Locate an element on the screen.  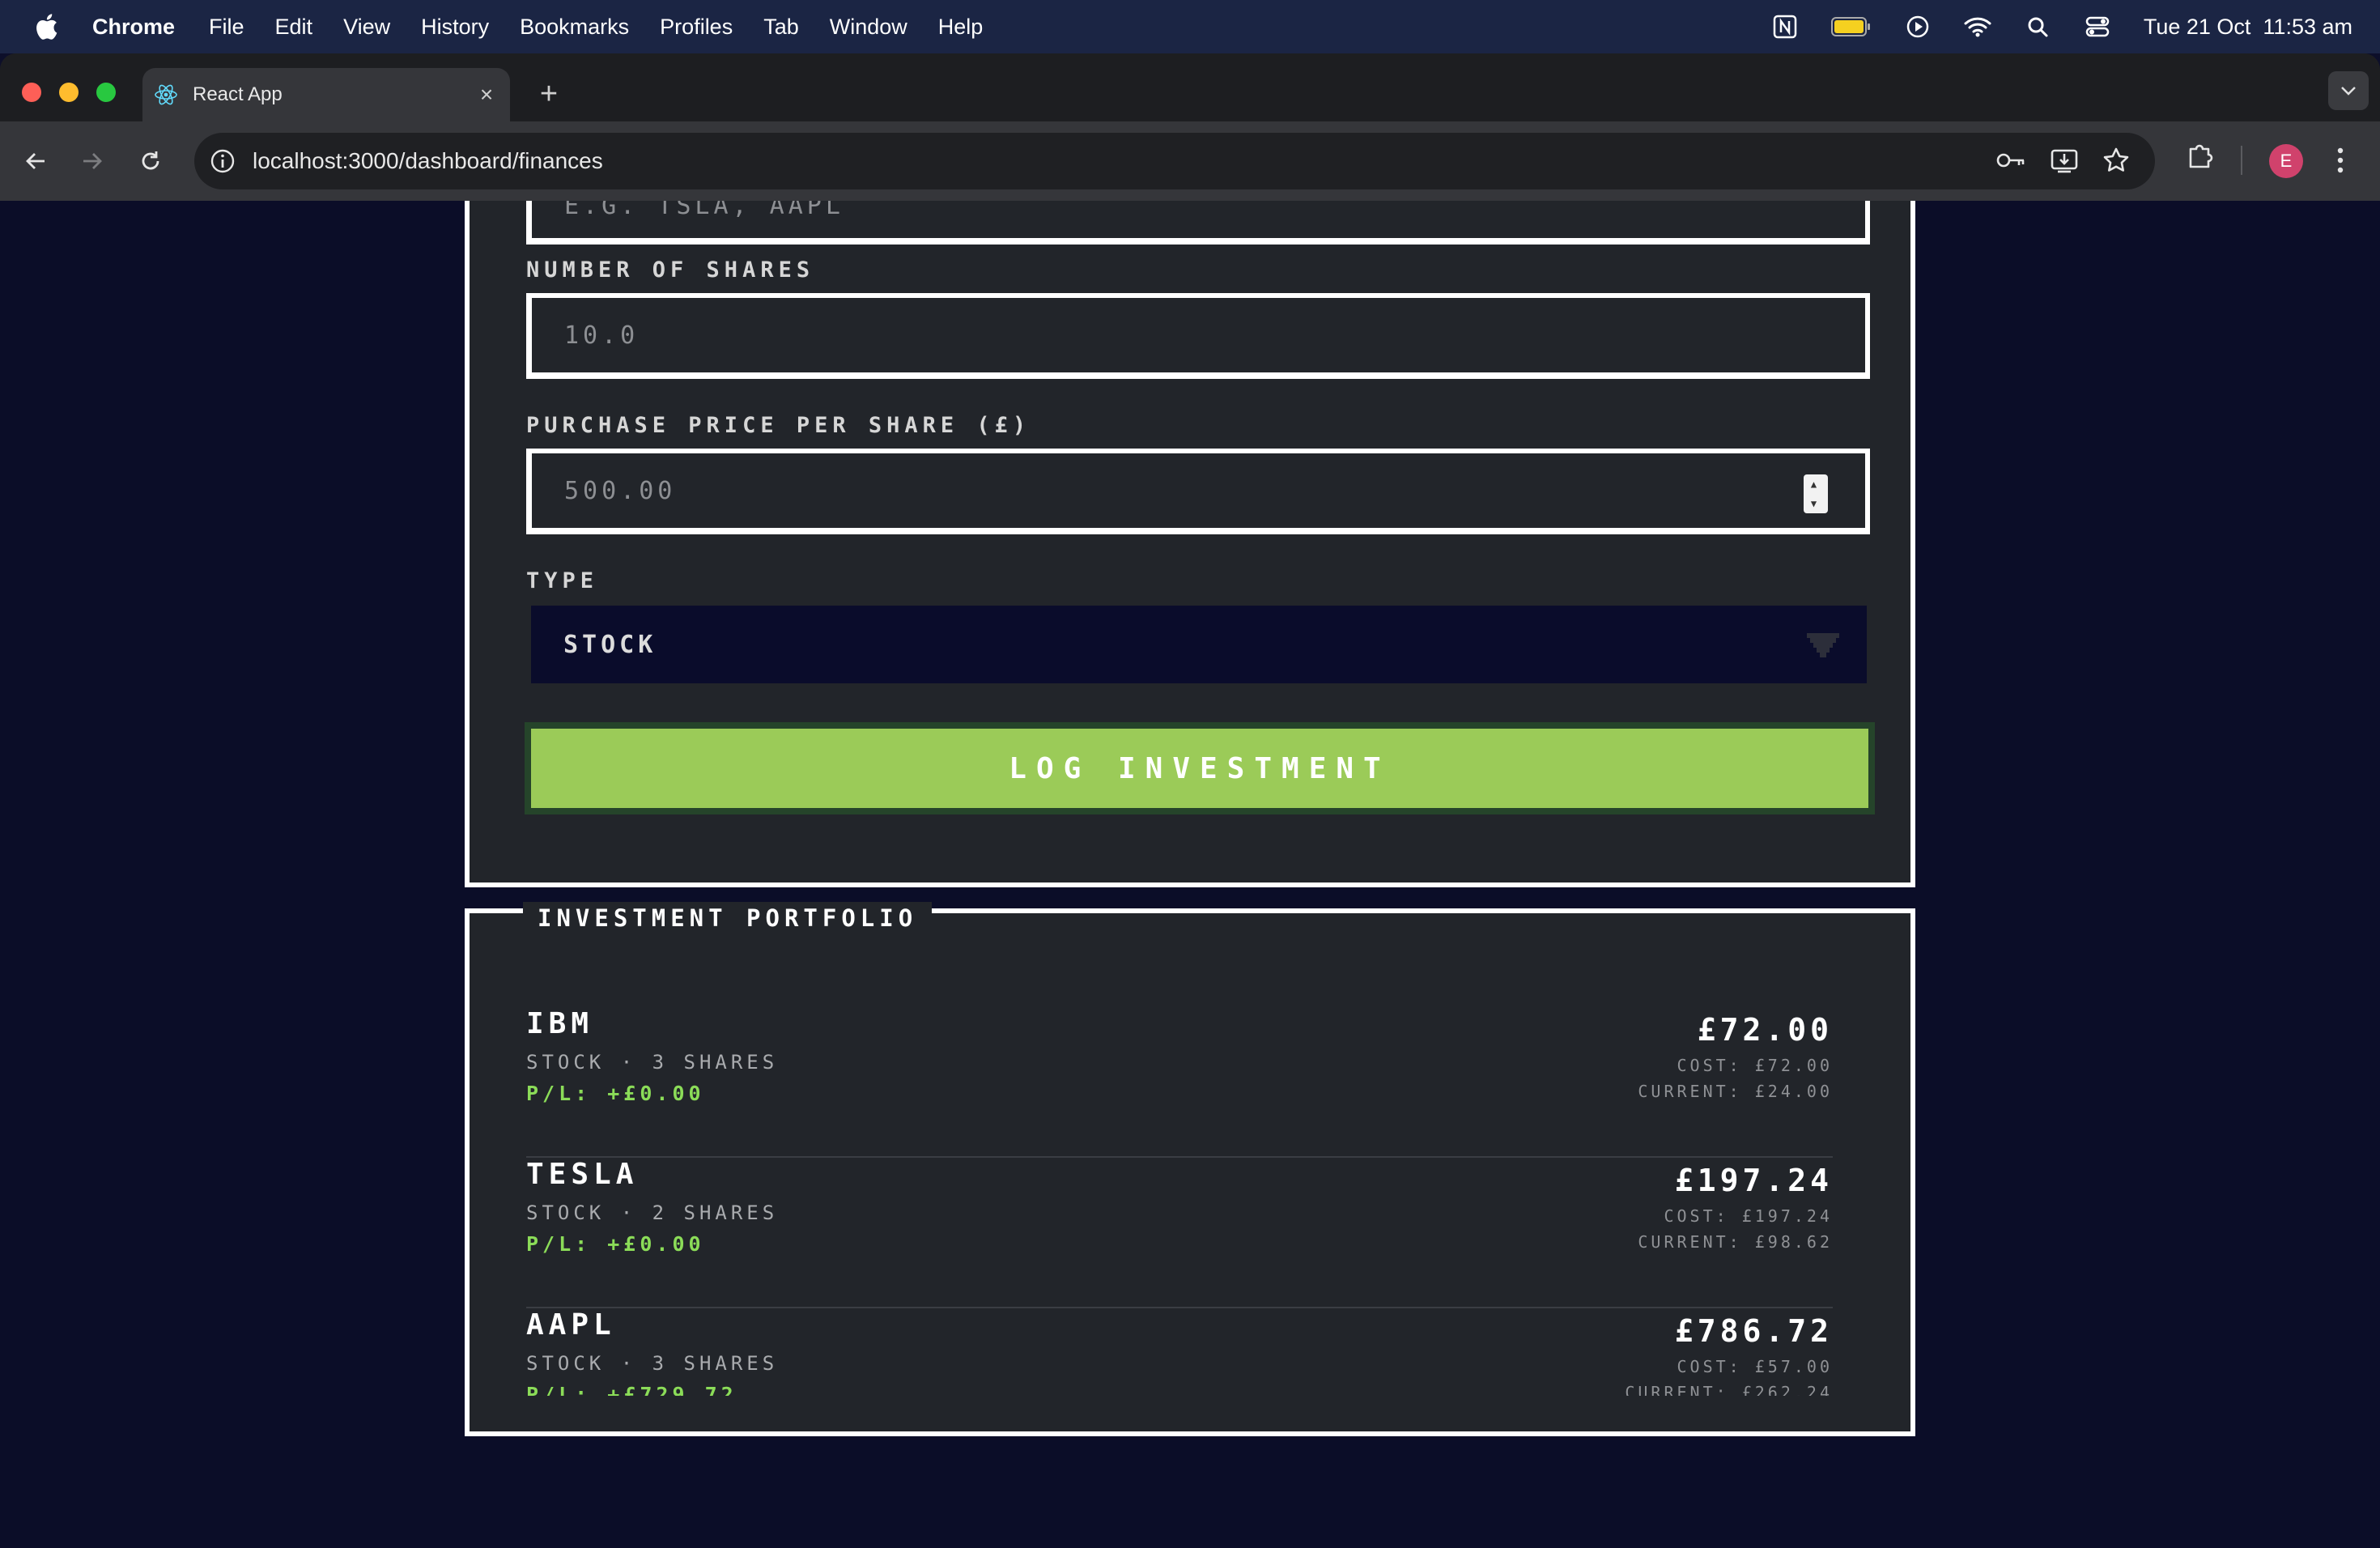
holding-cost: COST: £197.24 is located at coordinates (1748, 1216).